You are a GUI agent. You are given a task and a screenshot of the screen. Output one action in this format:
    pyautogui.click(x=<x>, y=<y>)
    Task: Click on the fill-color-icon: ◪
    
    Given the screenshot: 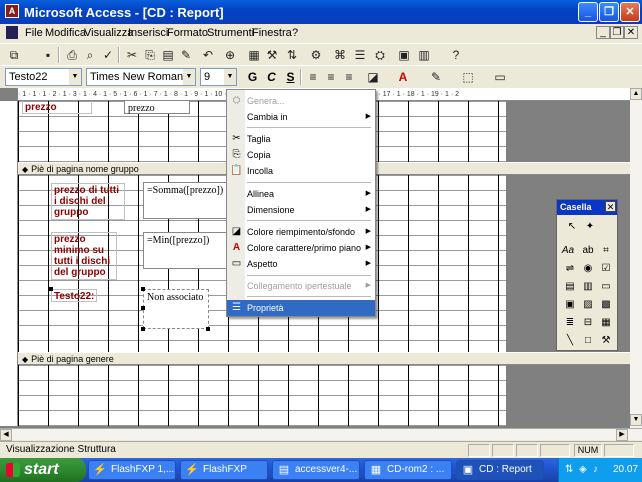 What is the action you would take?
    pyautogui.click(x=373, y=77)
    